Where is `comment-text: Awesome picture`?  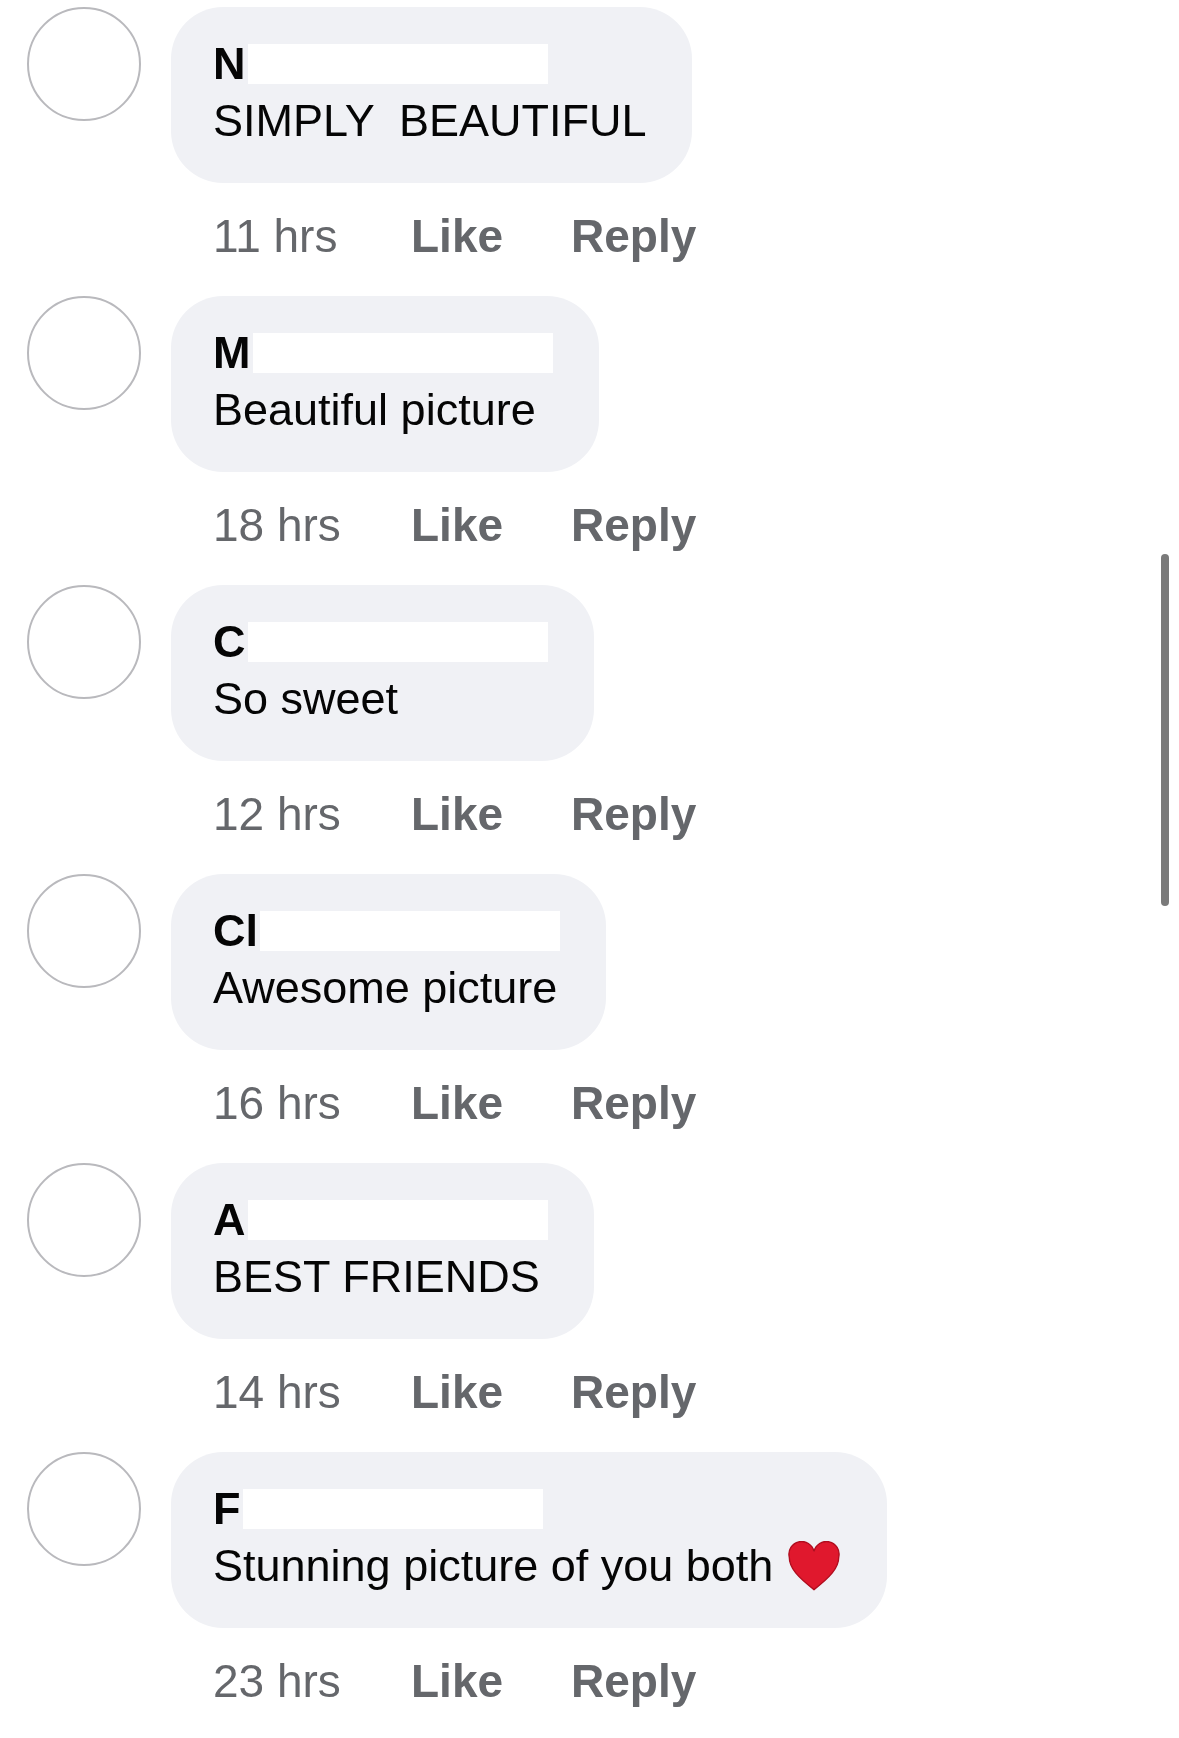 comment-text: Awesome picture is located at coordinates (385, 988).